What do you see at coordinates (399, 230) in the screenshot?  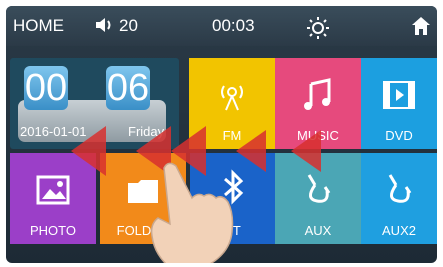 I see `tile-label: AUX2` at bounding box center [399, 230].